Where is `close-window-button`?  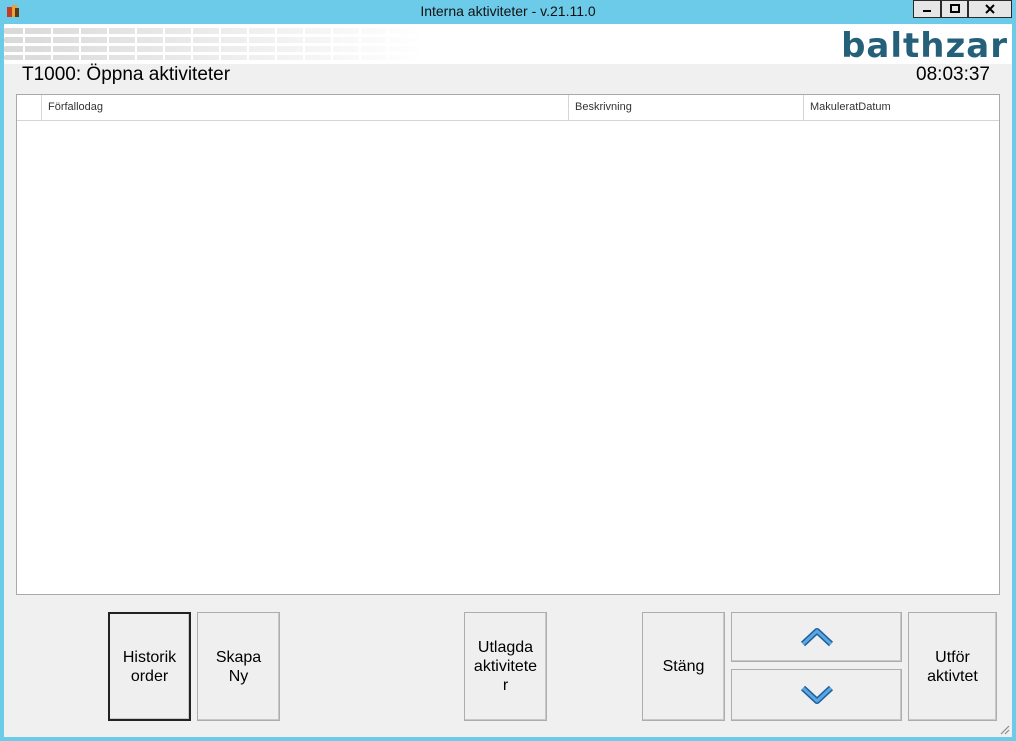 close-window-button is located at coordinates (990, 9).